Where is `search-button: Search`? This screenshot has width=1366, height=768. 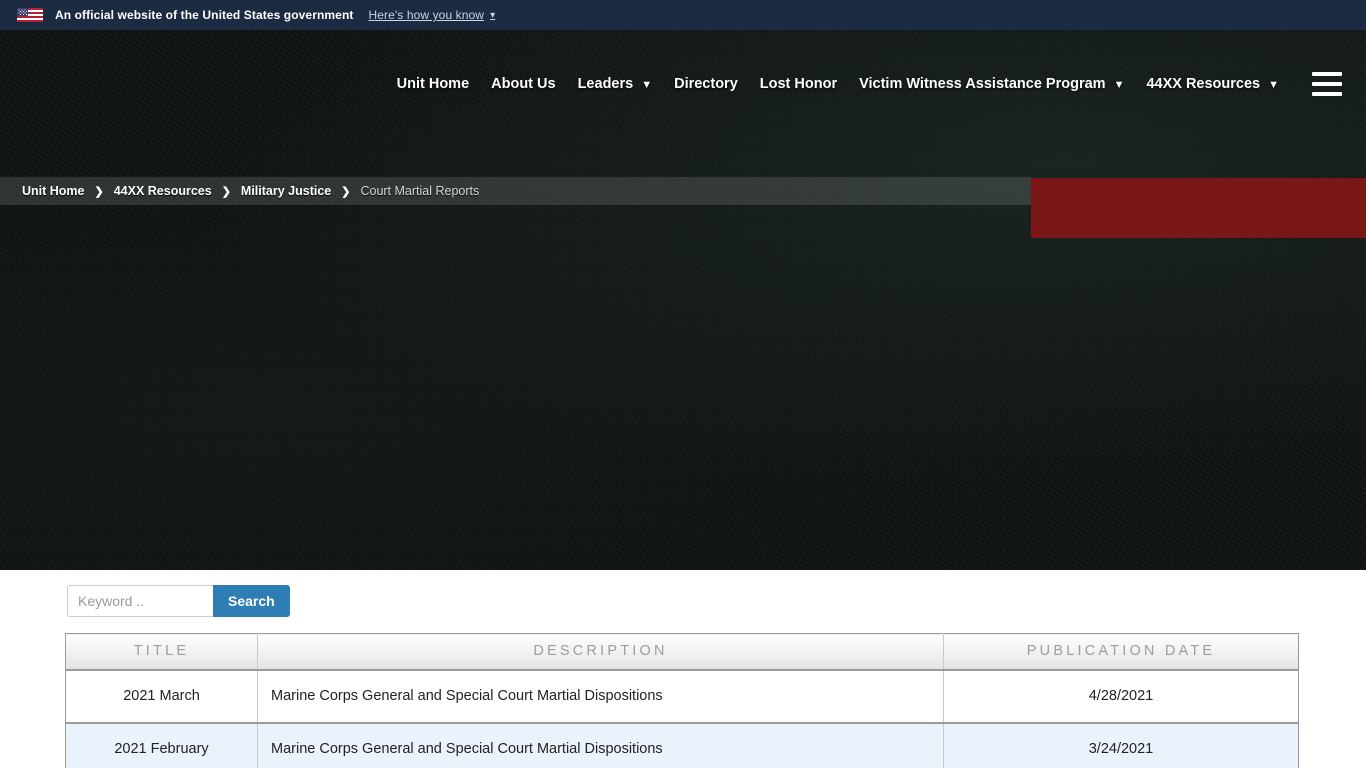
search-button: Search is located at coordinates (251, 601).